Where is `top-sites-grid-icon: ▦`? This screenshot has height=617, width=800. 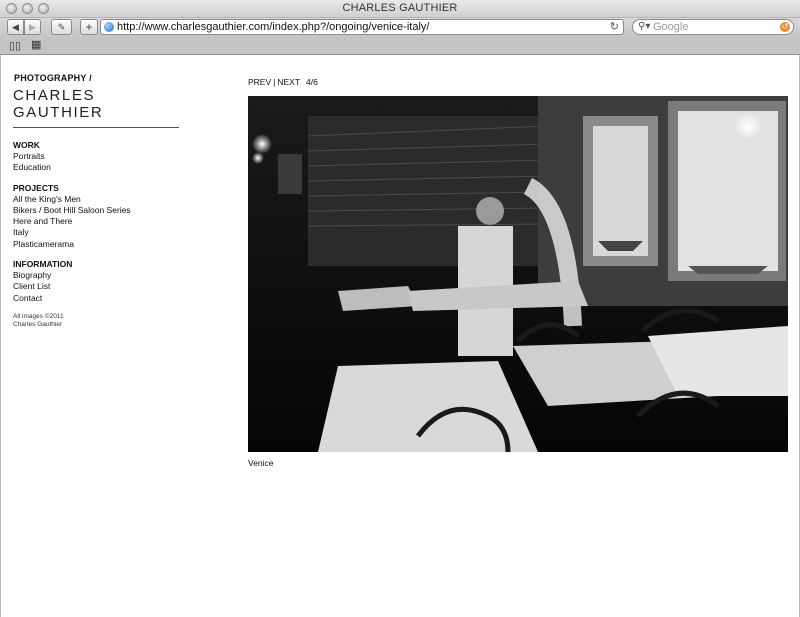 top-sites-grid-icon: ▦ is located at coordinates (36, 44).